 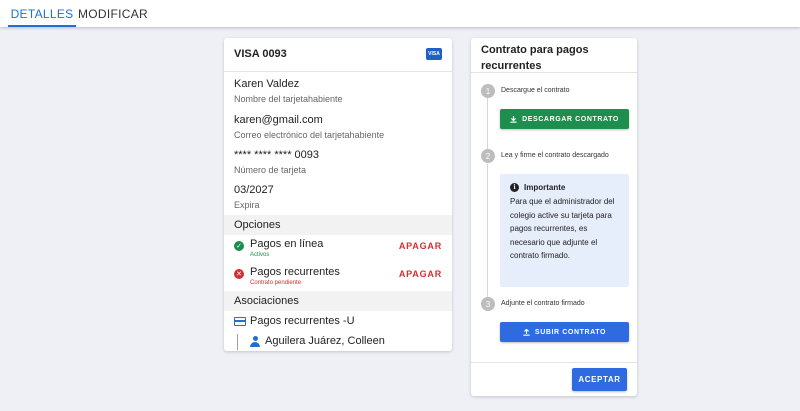 I want to click on association-plan: Pagos recurrentes -U, so click(x=294, y=321).